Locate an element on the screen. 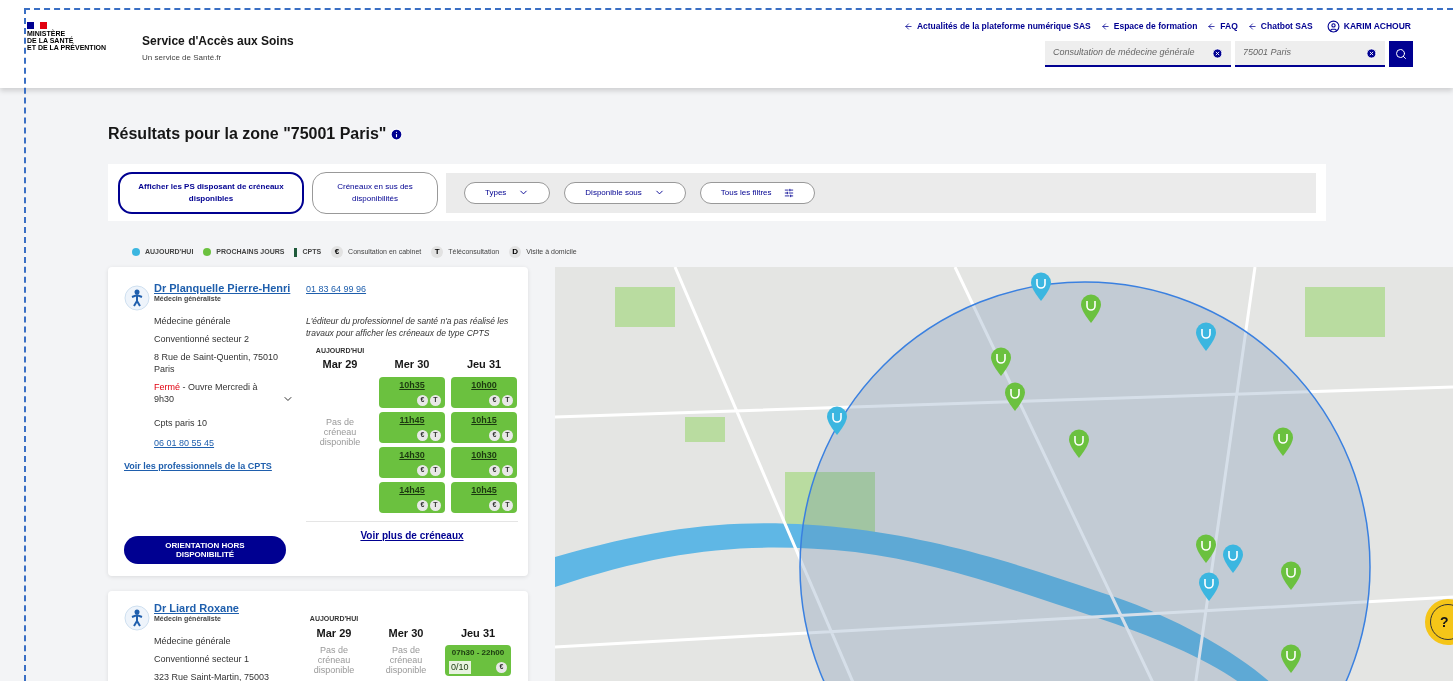 This screenshot has height=681, width=1453. cpts-professionals-link: Voir les professionnels de la CPTS is located at coordinates (209, 467).